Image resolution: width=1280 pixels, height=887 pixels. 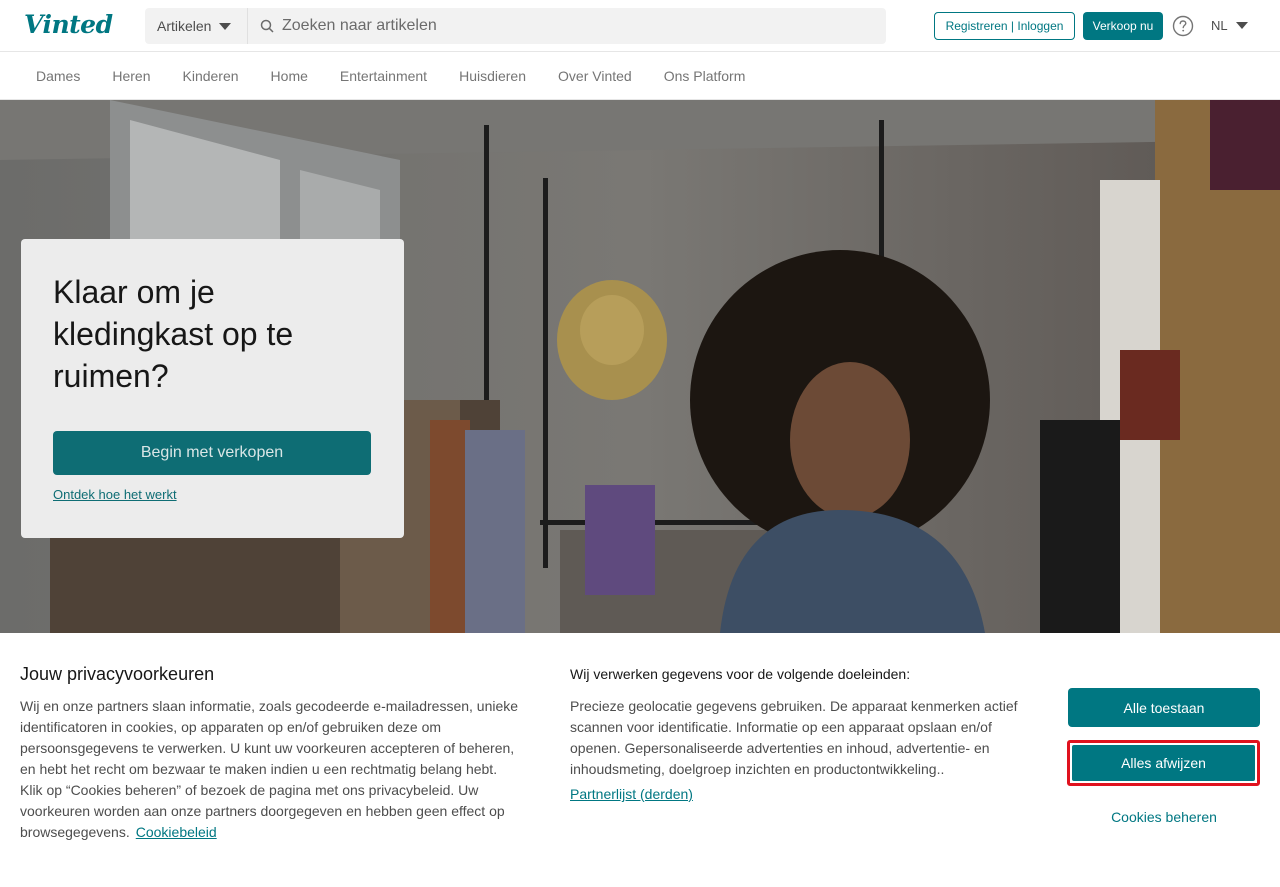 What do you see at coordinates (1164, 817) in the screenshot?
I see `manage-cookies-button: Cookies beheren` at bounding box center [1164, 817].